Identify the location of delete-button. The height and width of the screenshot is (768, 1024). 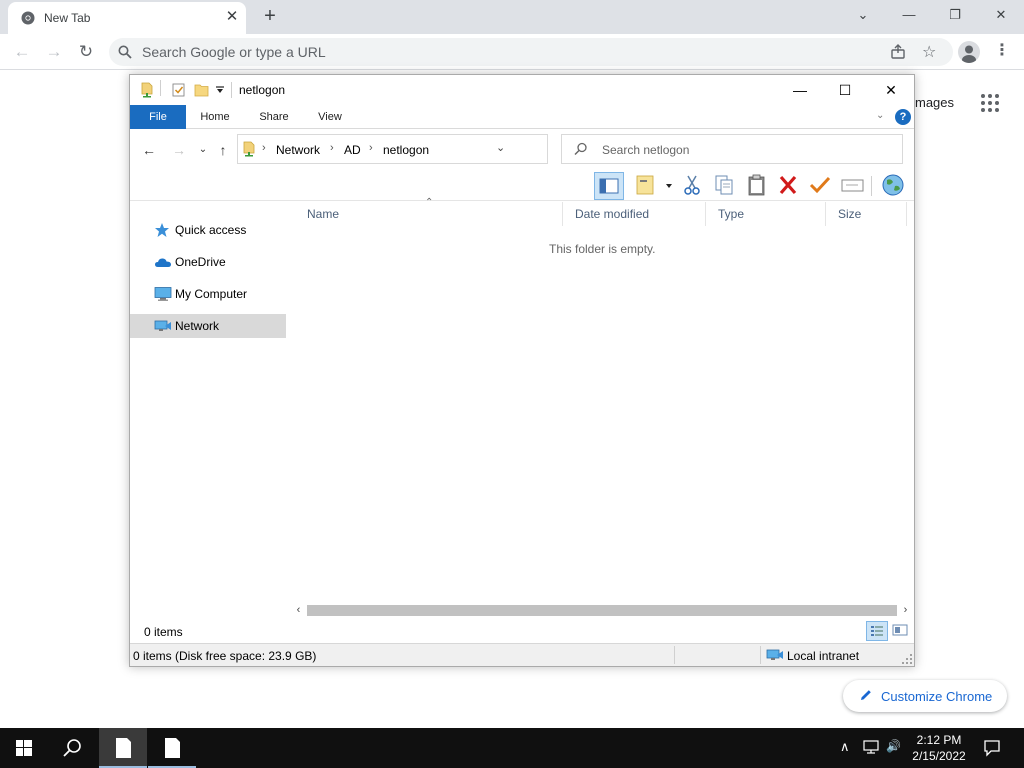
(789, 186).